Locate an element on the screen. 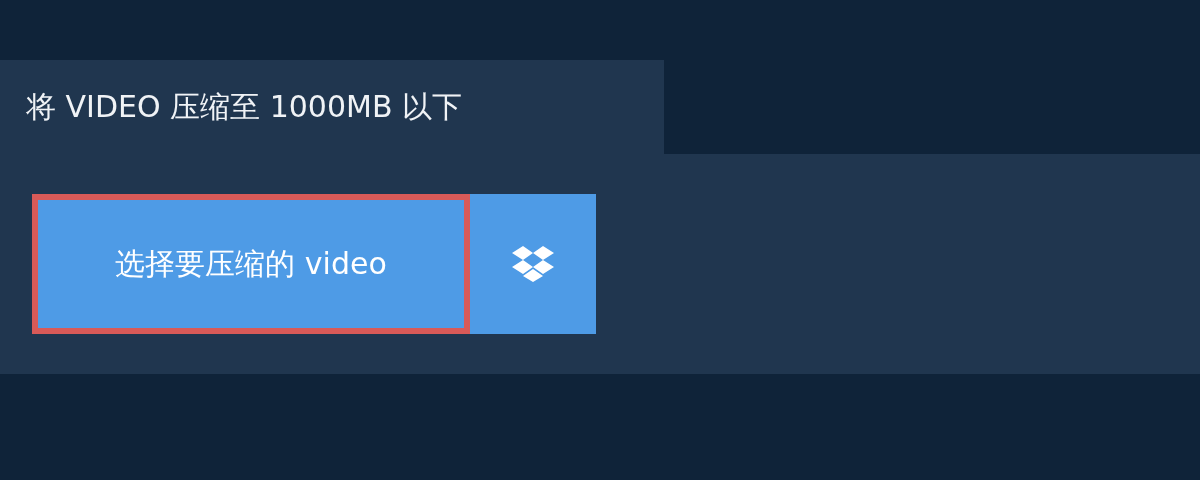 Image resolution: width=1200 pixels, height=480 pixels. dropbox-button is located at coordinates (533, 264).